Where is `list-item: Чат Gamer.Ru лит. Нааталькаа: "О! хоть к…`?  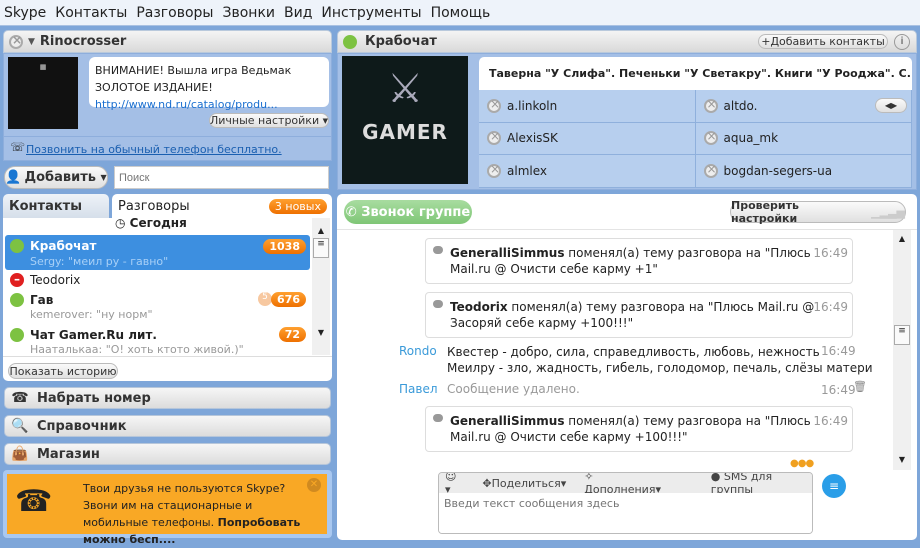 list-item: Чат Gamer.Ru лит. Нааталькаа: "О! хоть к… is located at coordinates (157, 342).